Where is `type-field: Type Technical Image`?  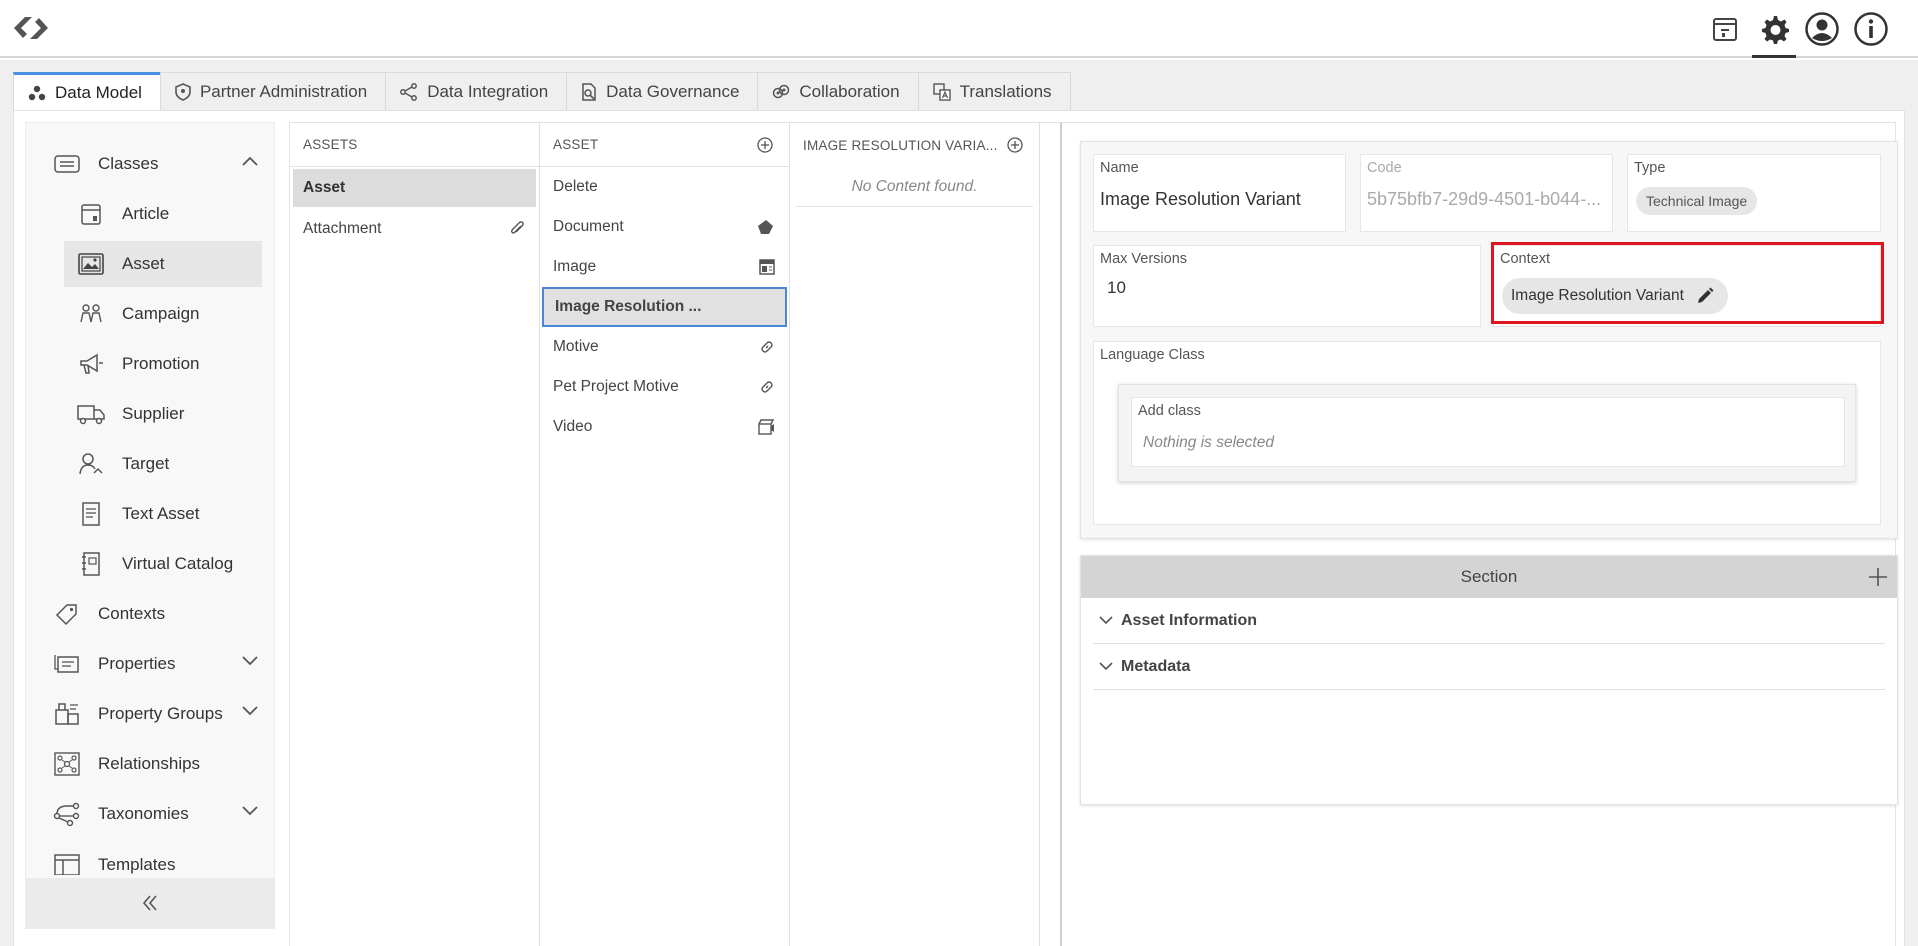 type-field: Type Technical Image is located at coordinates (1754, 193).